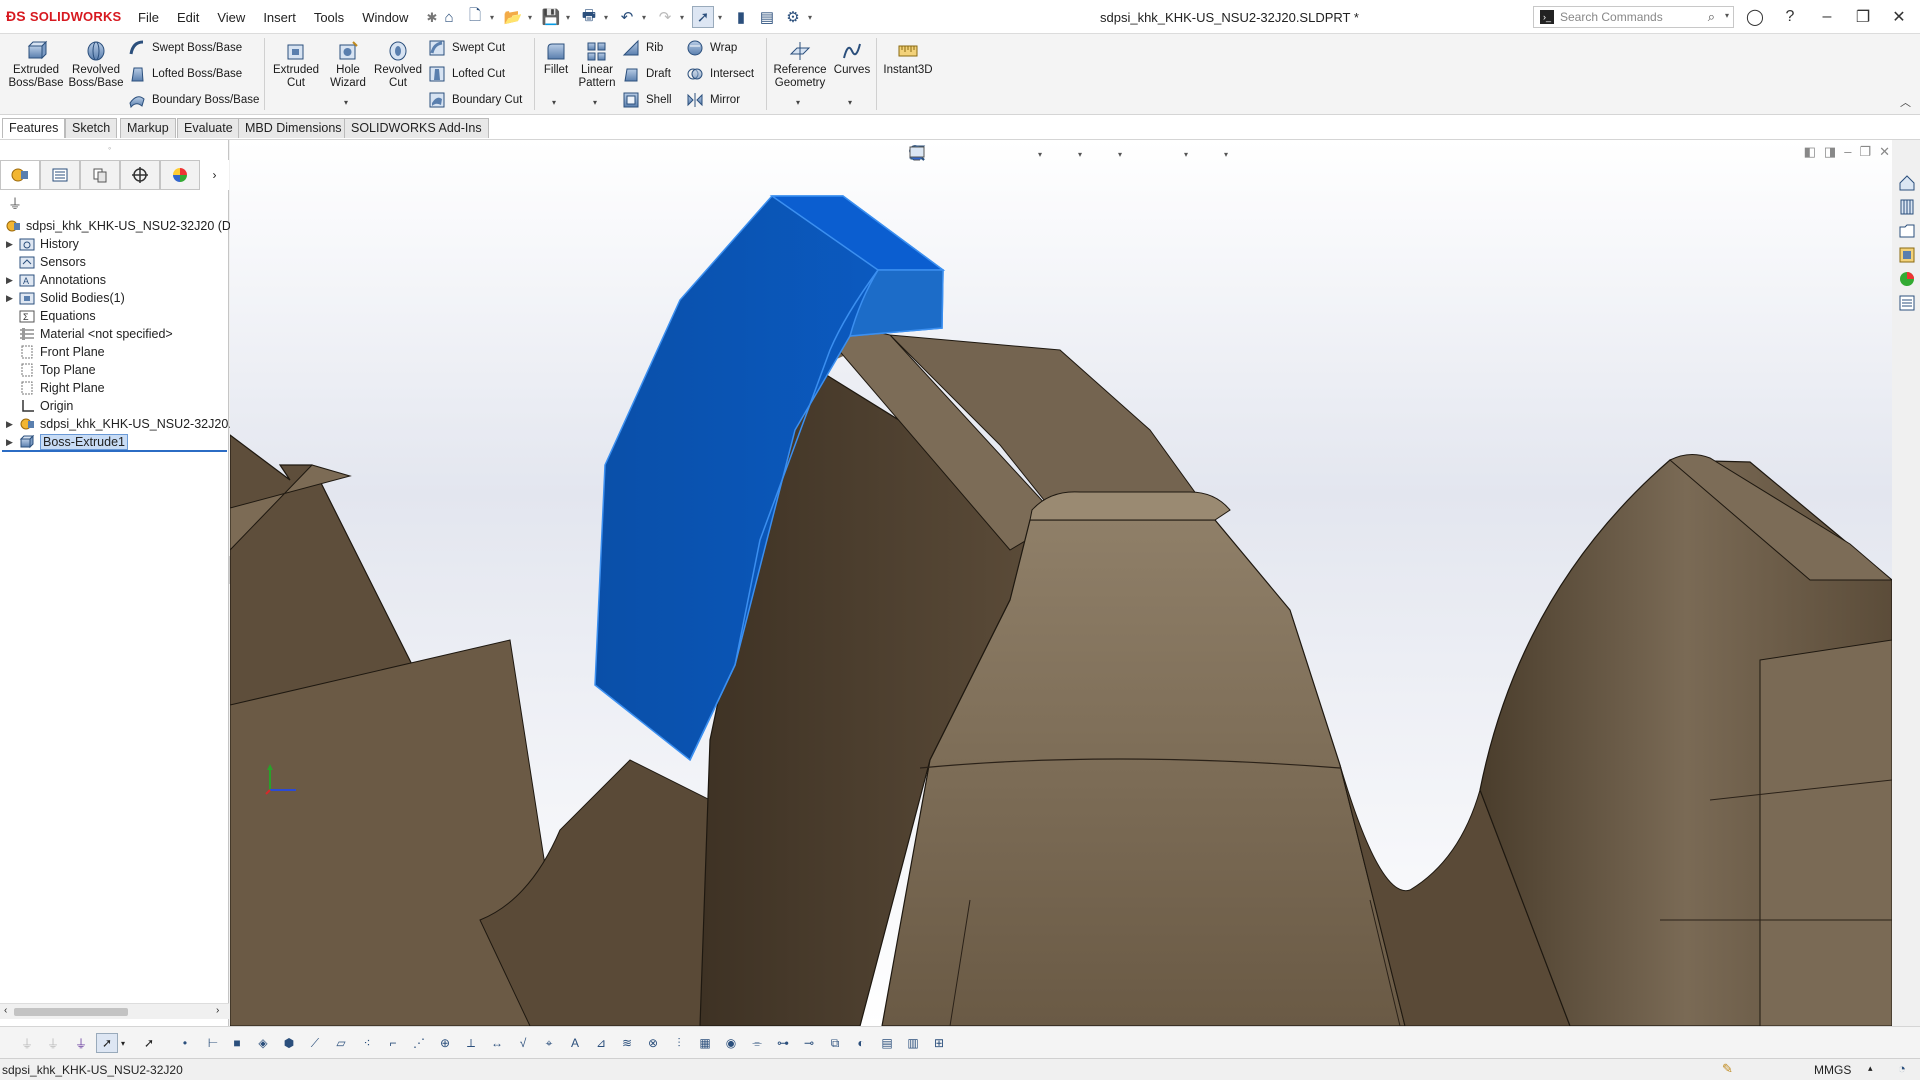 The image size is (1920, 1080). I want to click on options-gear-icon: ⚙, so click(793, 17).